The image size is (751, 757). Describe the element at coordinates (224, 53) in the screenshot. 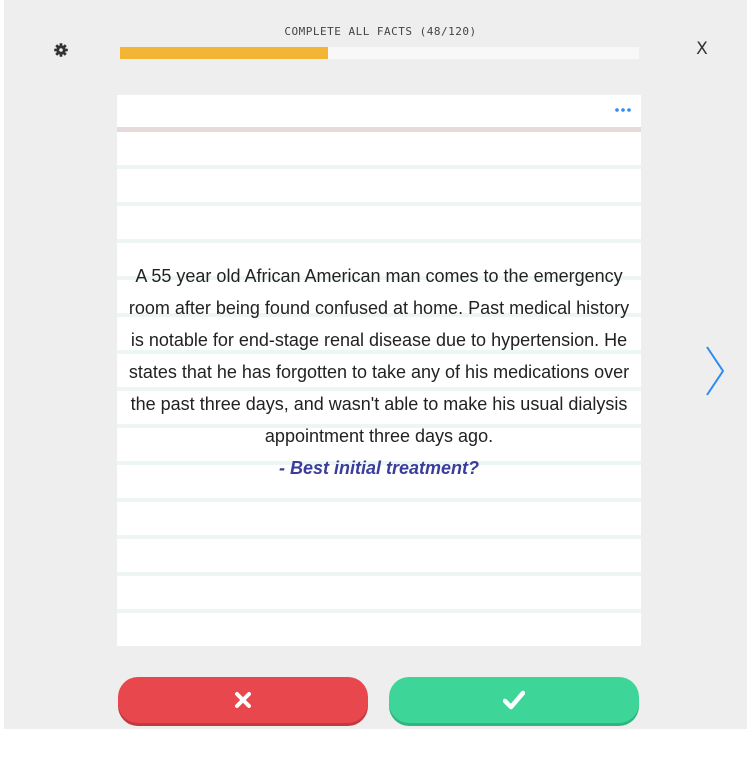

I see `progress-bar-fill` at that location.